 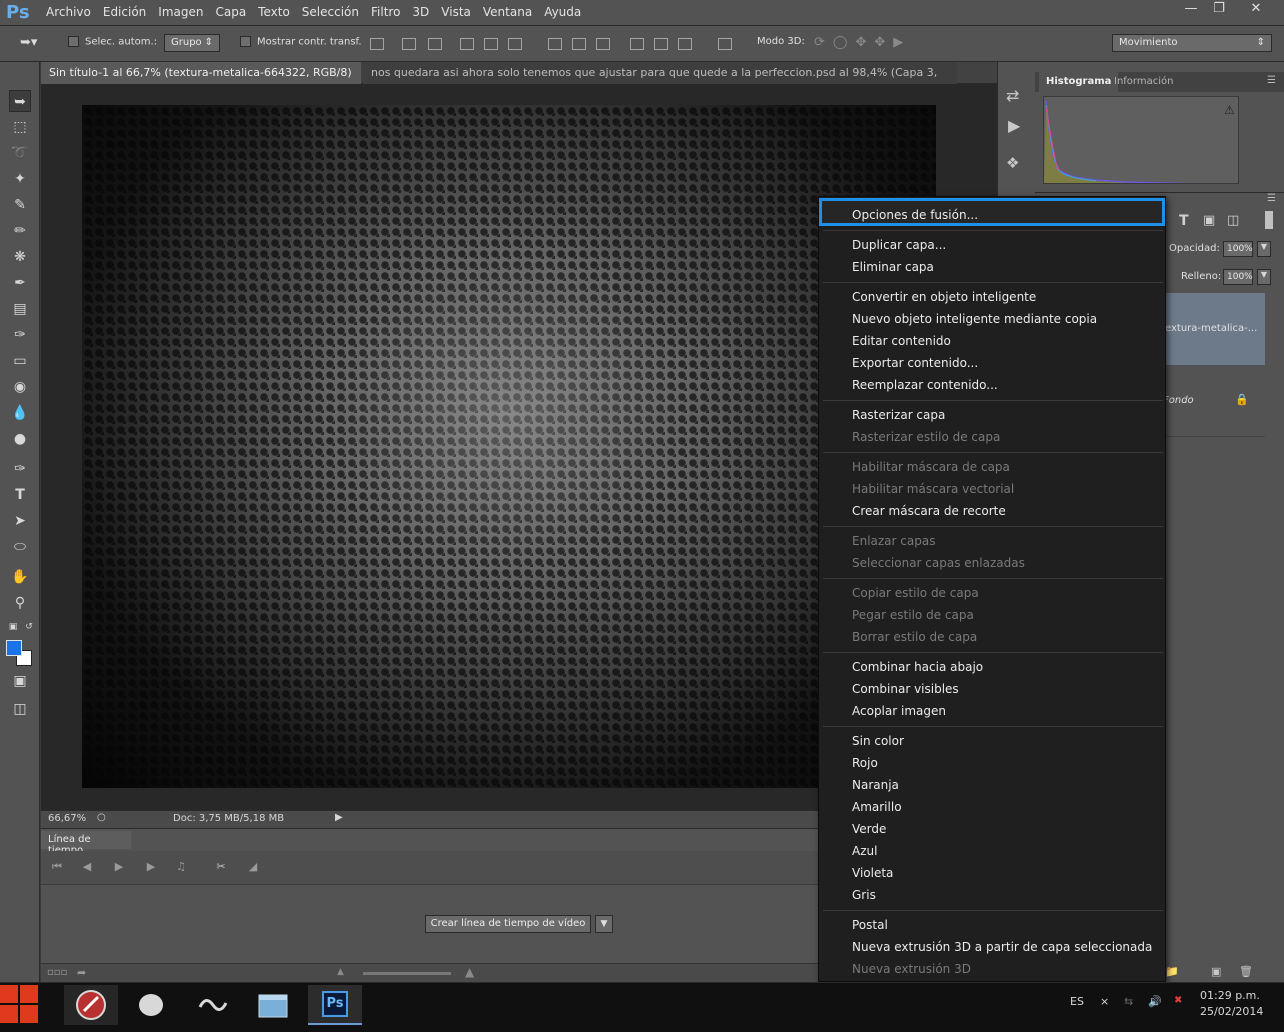 What do you see at coordinates (603, 44) in the screenshot?
I see `distribute-bottom-icon` at bounding box center [603, 44].